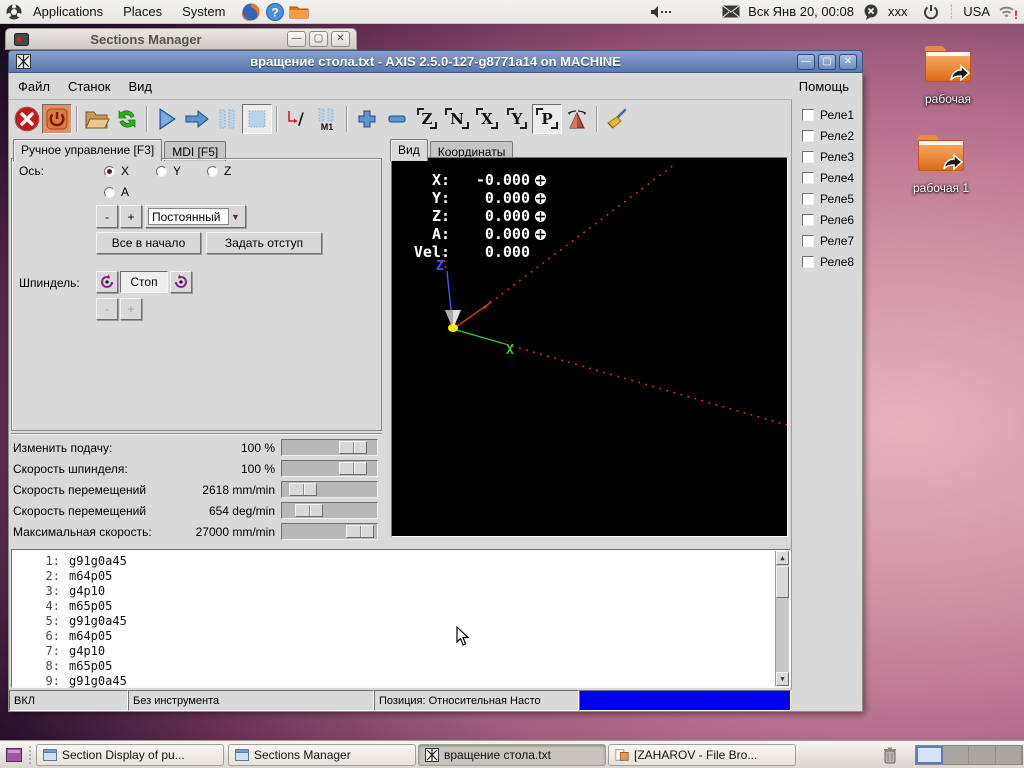  I want to click on zoom-out-button, so click(397, 119).